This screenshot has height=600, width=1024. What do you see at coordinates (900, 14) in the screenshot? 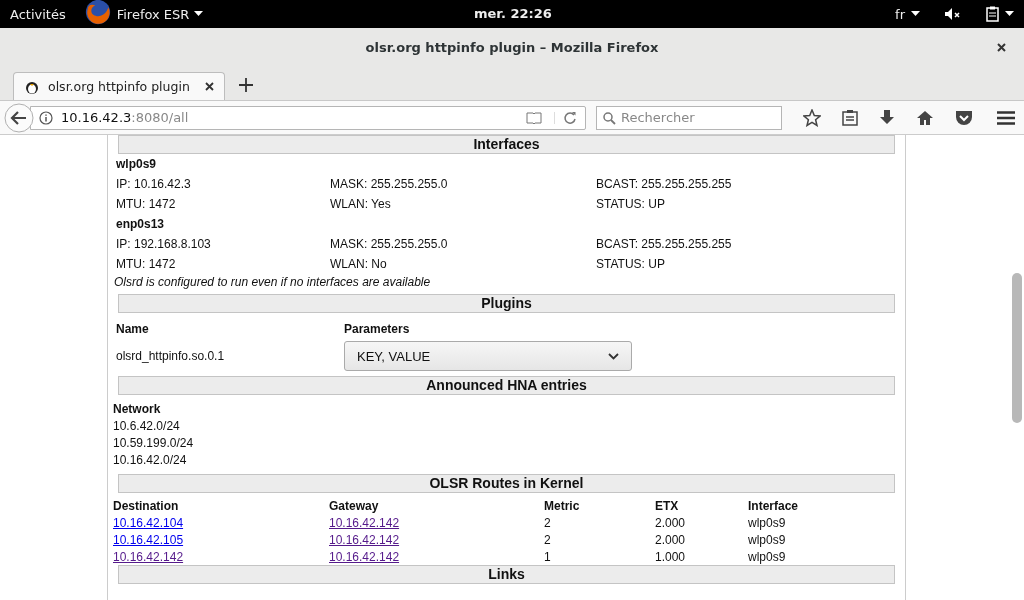
I see `language-menu: fr` at bounding box center [900, 14].